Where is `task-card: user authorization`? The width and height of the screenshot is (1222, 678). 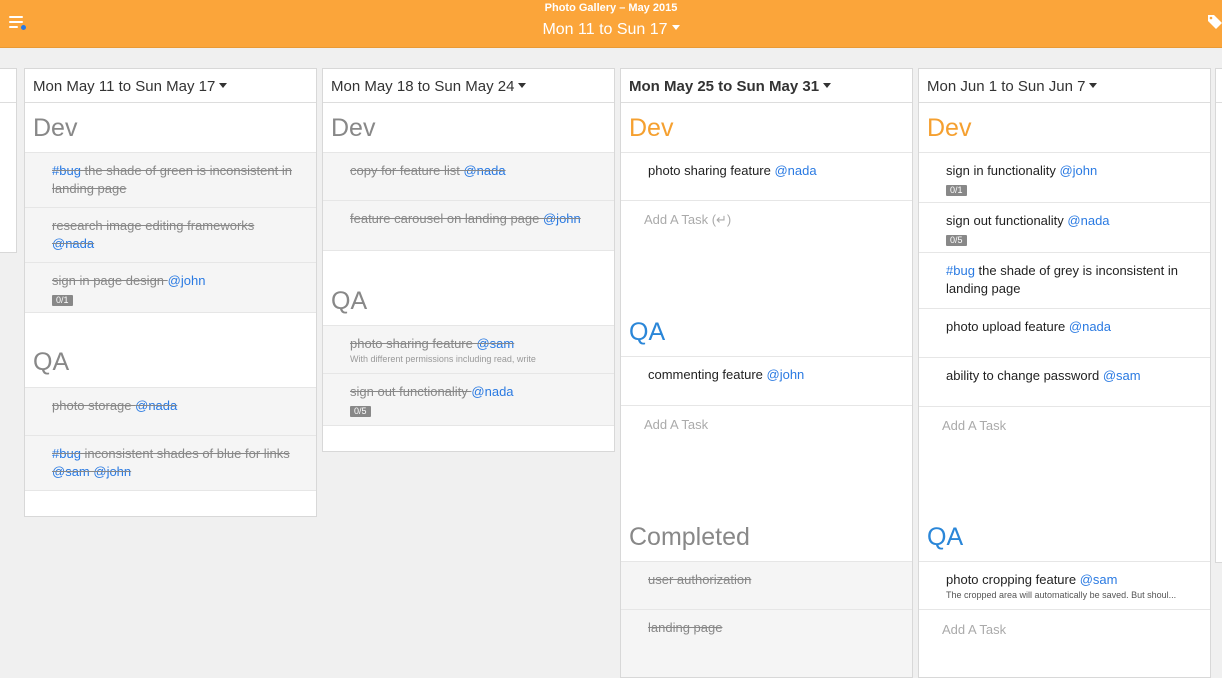 task-card: user authorization is located at coordinates (766, 585).